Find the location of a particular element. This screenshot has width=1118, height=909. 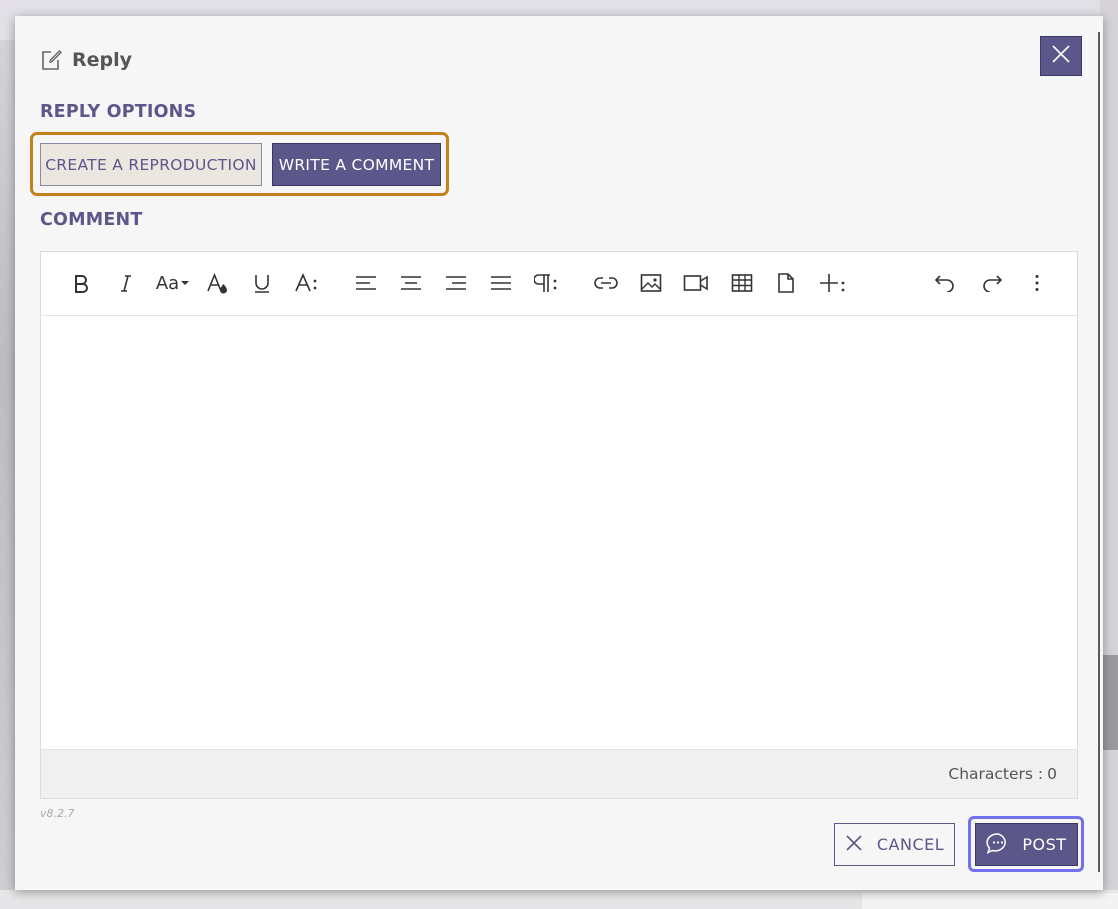

align-center-icon is located at coordinates (411, 283).